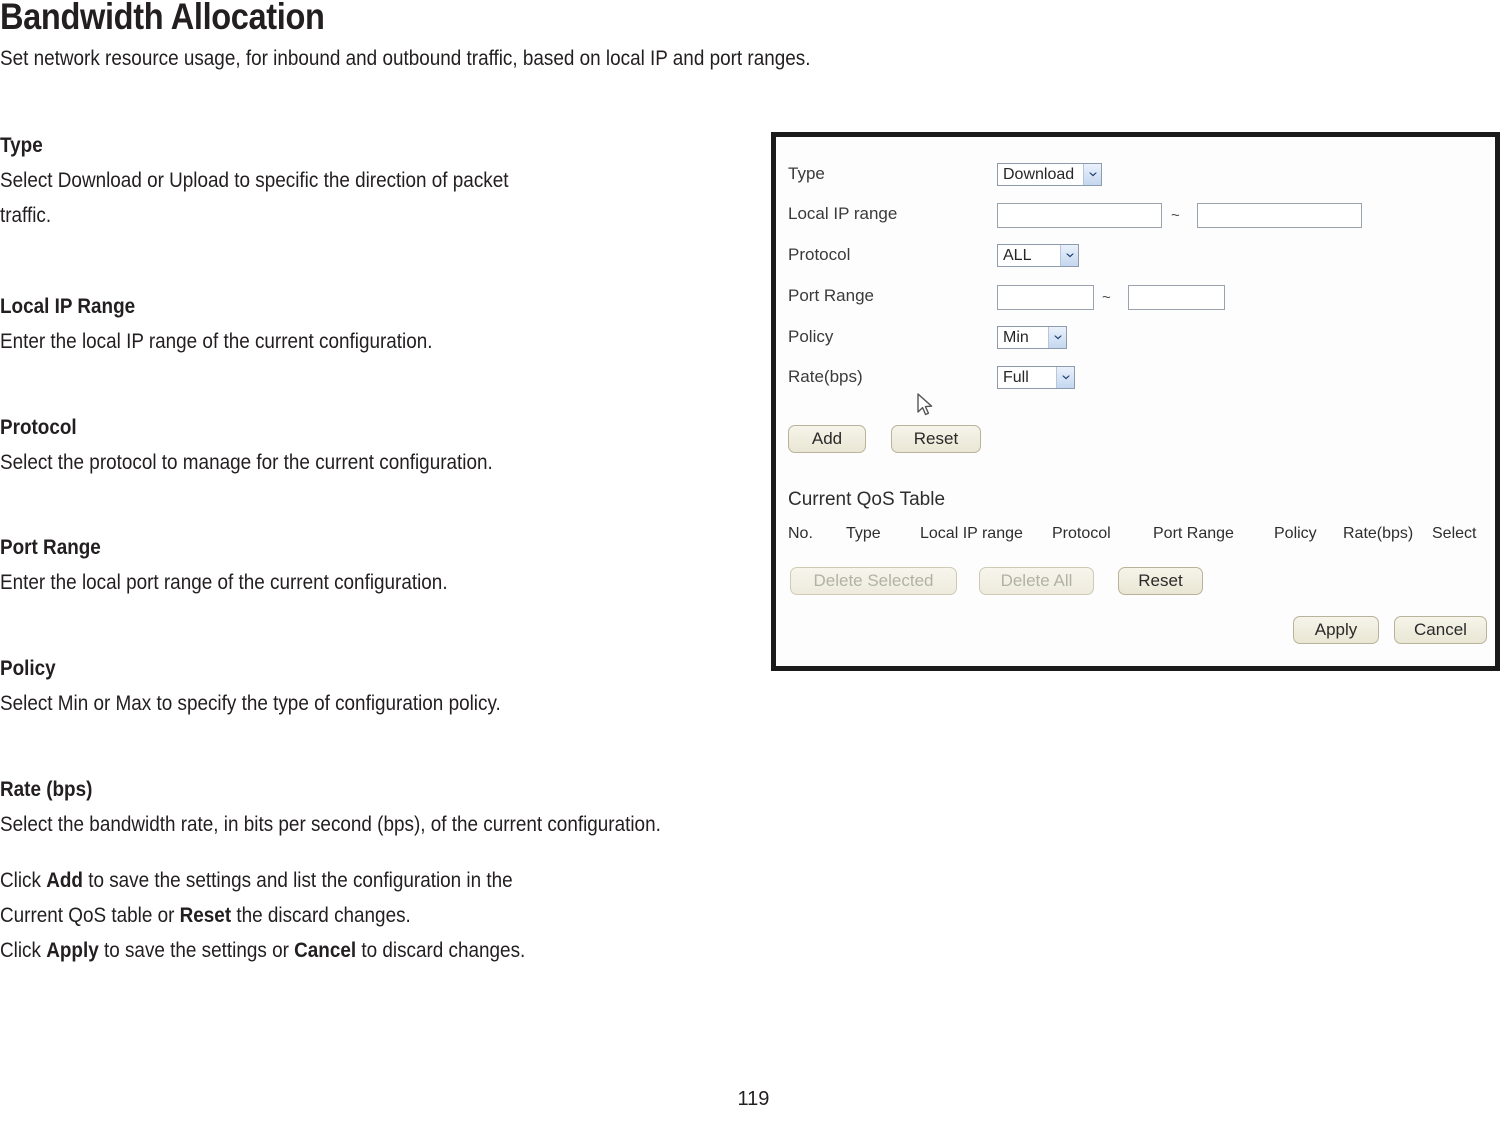 The height and width of the screenshot is (1137, 1507). I want to click on section-heading: Port Range, so click(50, 547).